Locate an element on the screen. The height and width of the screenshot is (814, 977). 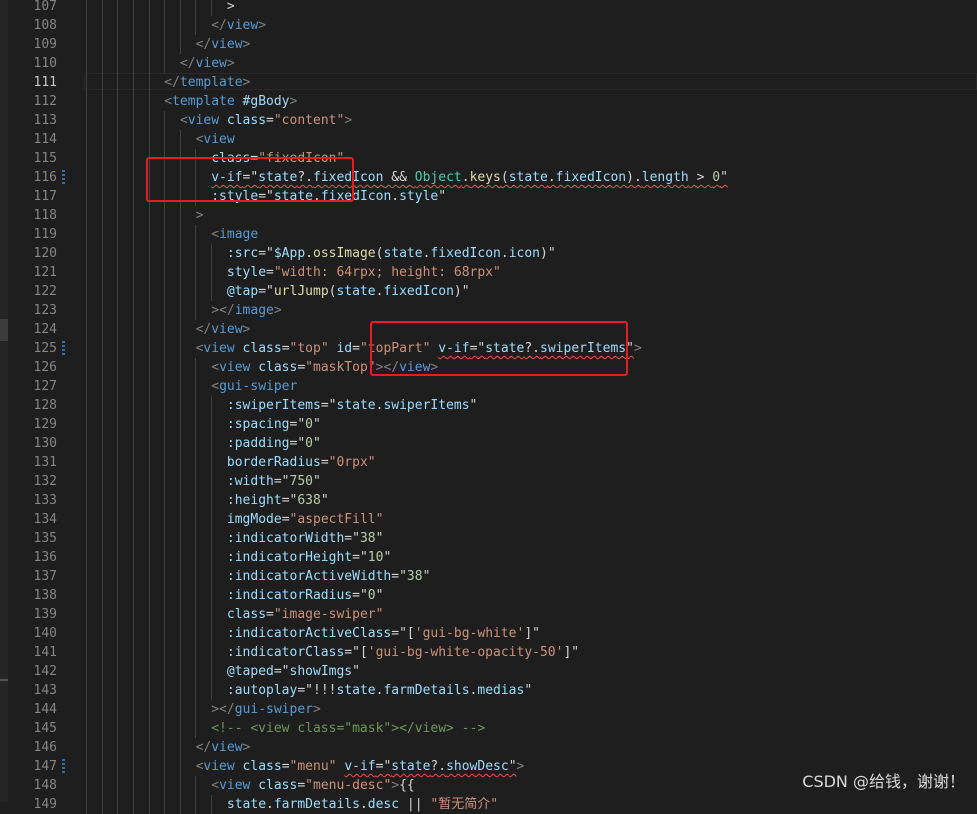
code-text: :indicatorHeight="10" is located at coordinates (309, 557).